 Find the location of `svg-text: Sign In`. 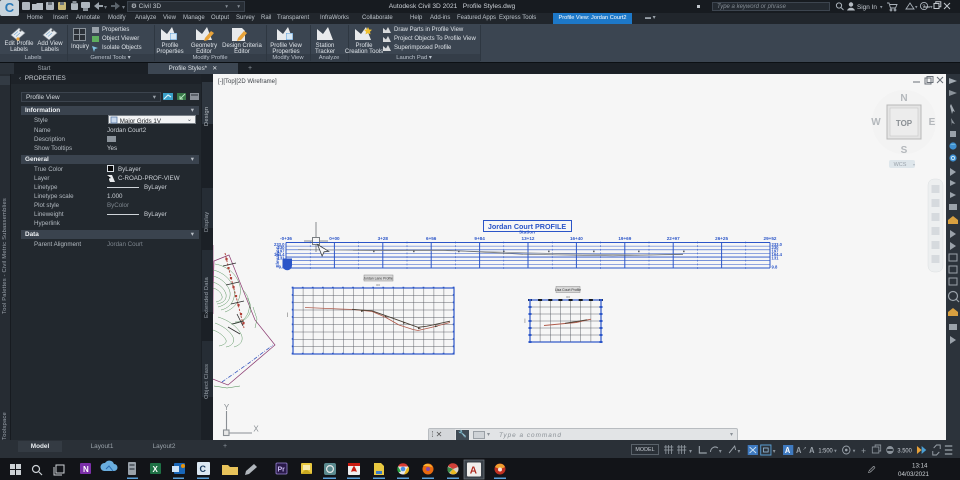

svg-text: Sign In is located at coordinates (867, 7).